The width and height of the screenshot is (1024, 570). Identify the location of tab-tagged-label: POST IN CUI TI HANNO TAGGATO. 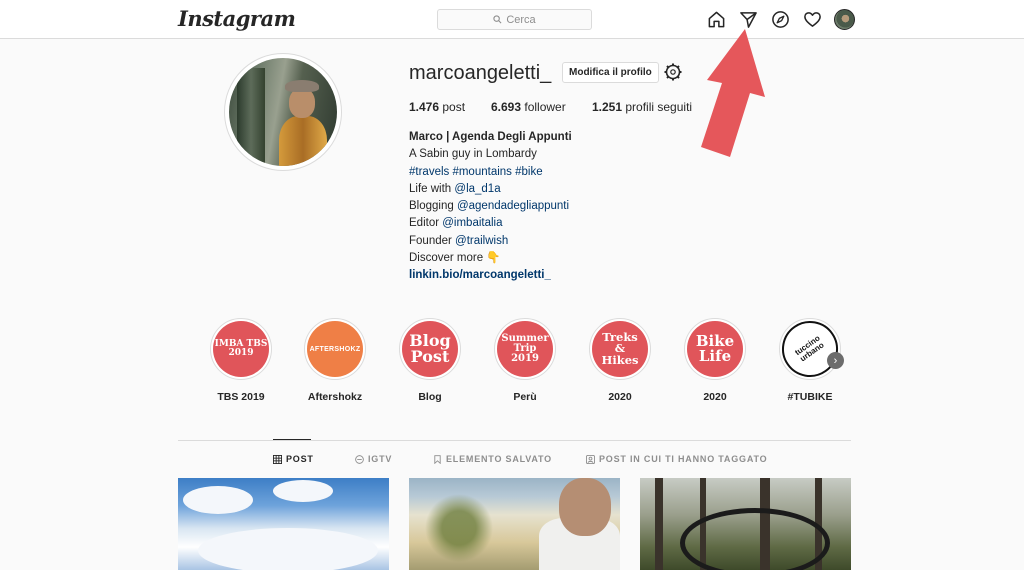
(683, 459).